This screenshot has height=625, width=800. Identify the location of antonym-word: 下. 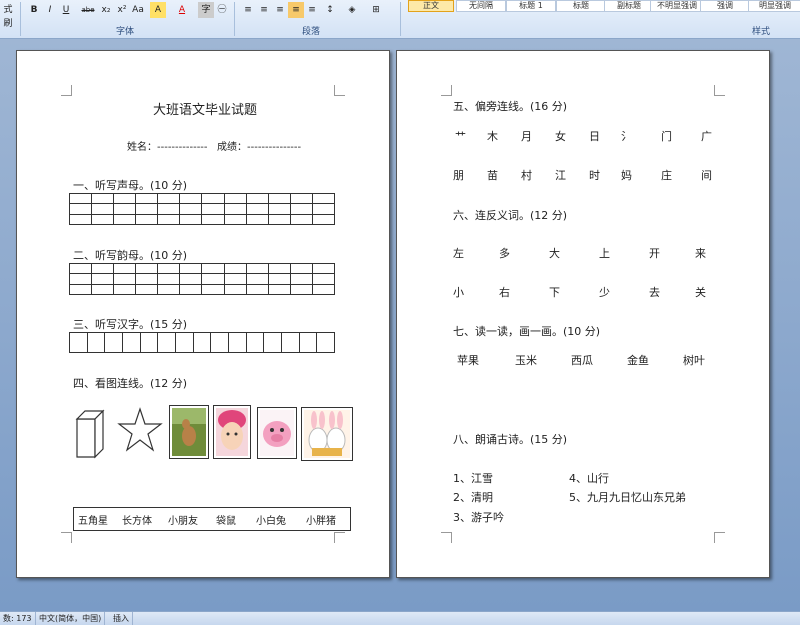
(554, 292).